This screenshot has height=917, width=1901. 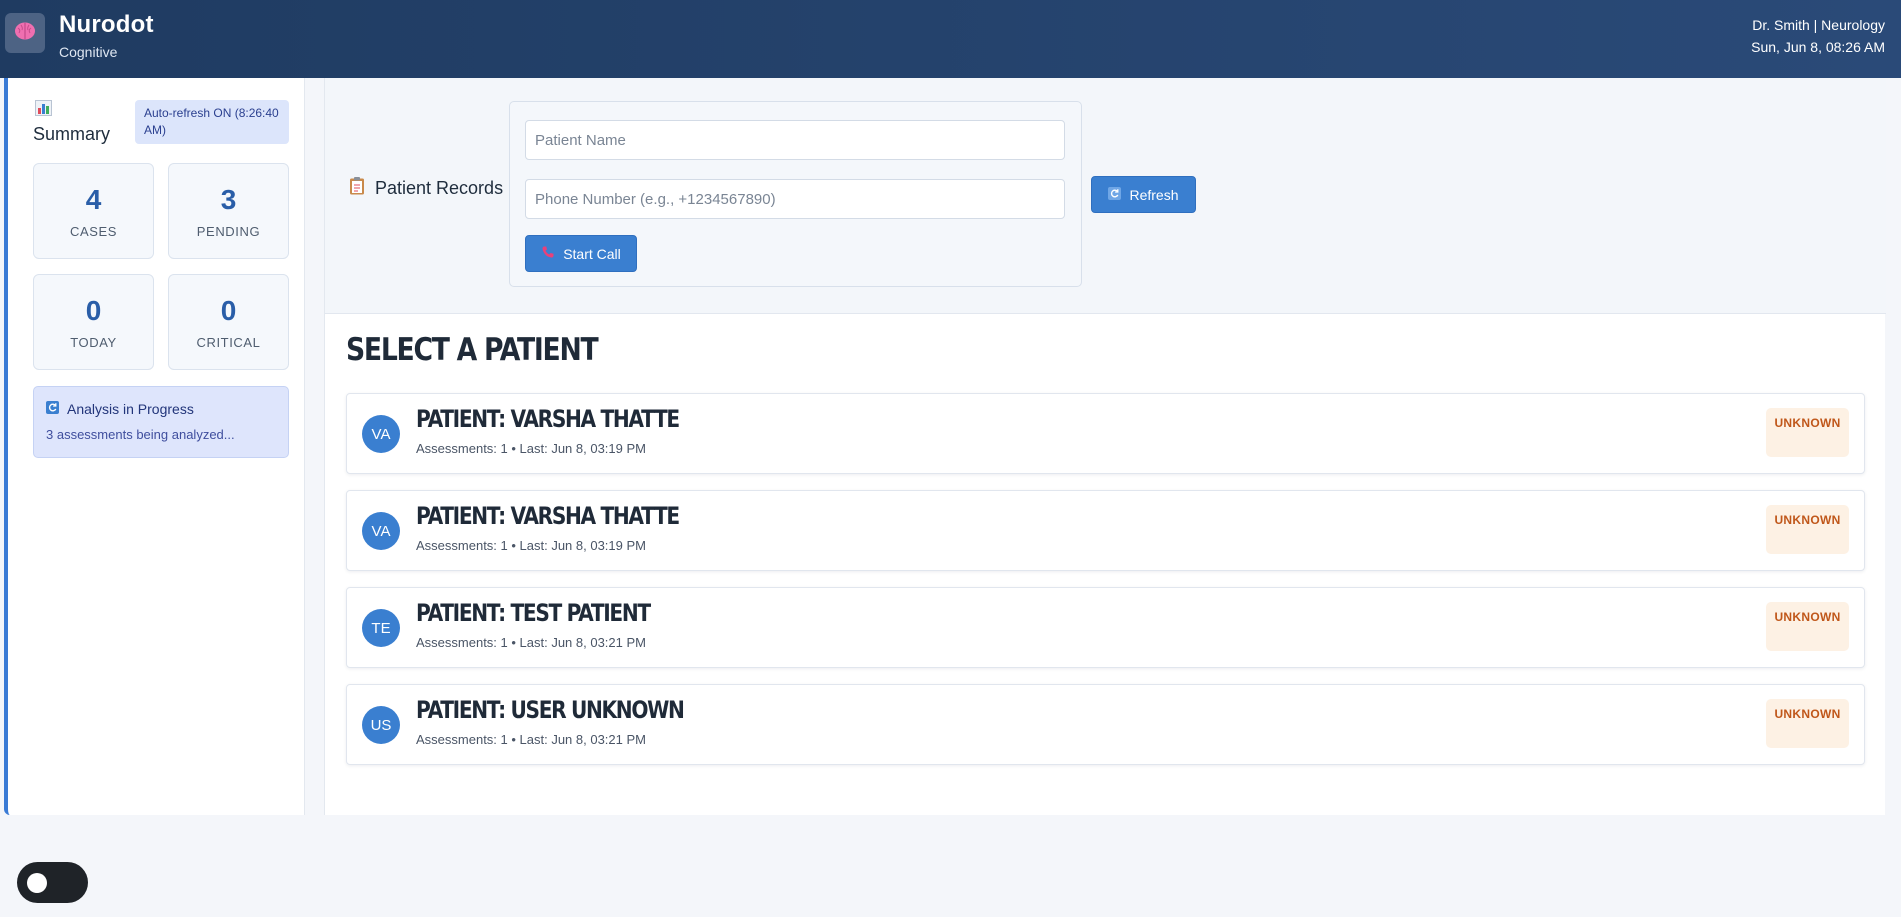 What do you see at coordinates (130, 409) in the screenshot?
I see `analysis-title: Analysis in Progress` at bounding box center [130, 409].